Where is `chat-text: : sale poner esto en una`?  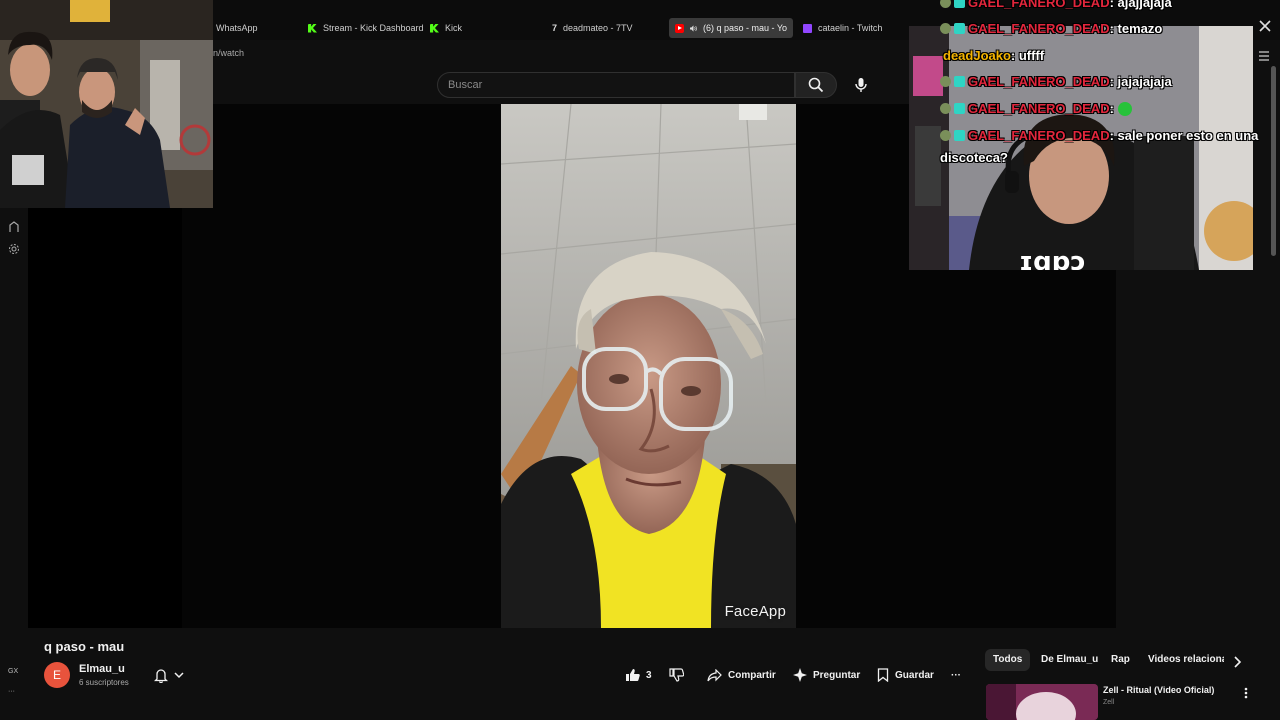
chat-text: : sale poner esto en una is located at coordinates (1184, 135).